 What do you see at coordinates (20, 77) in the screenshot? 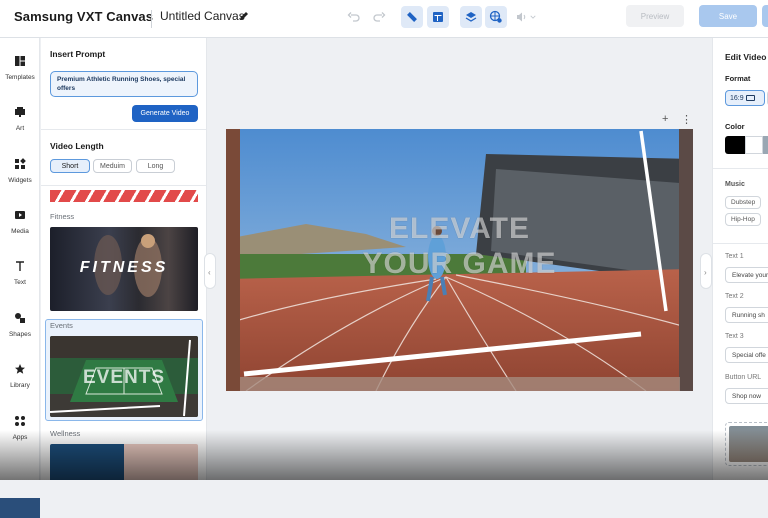
I see `rail-label: Templates` at bounding box center [20, 77].